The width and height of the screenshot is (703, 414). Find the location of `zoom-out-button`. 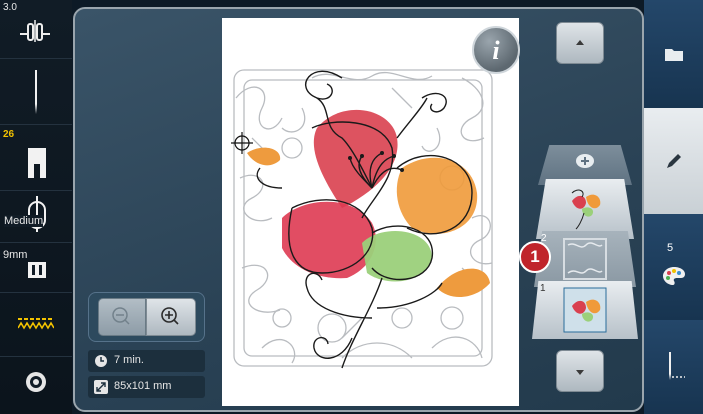

zoom-out-button is located at coordinates (122, 317).